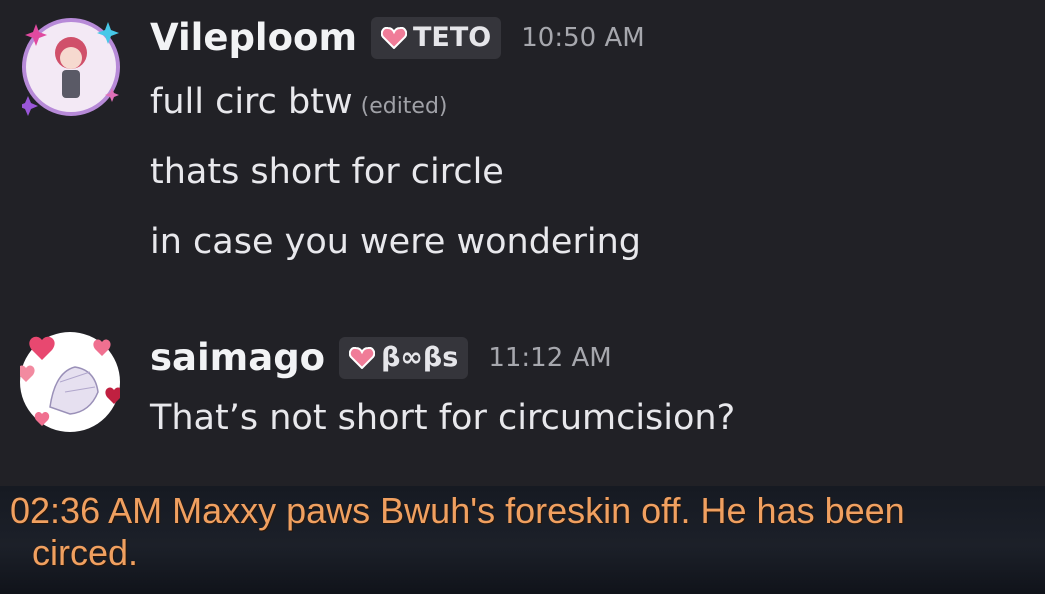 This screenshot has width=1045, height=594. Describe the element at coordinates (395, 242) in the screenshot. I see `message-line: in case you were wondering` at that location.